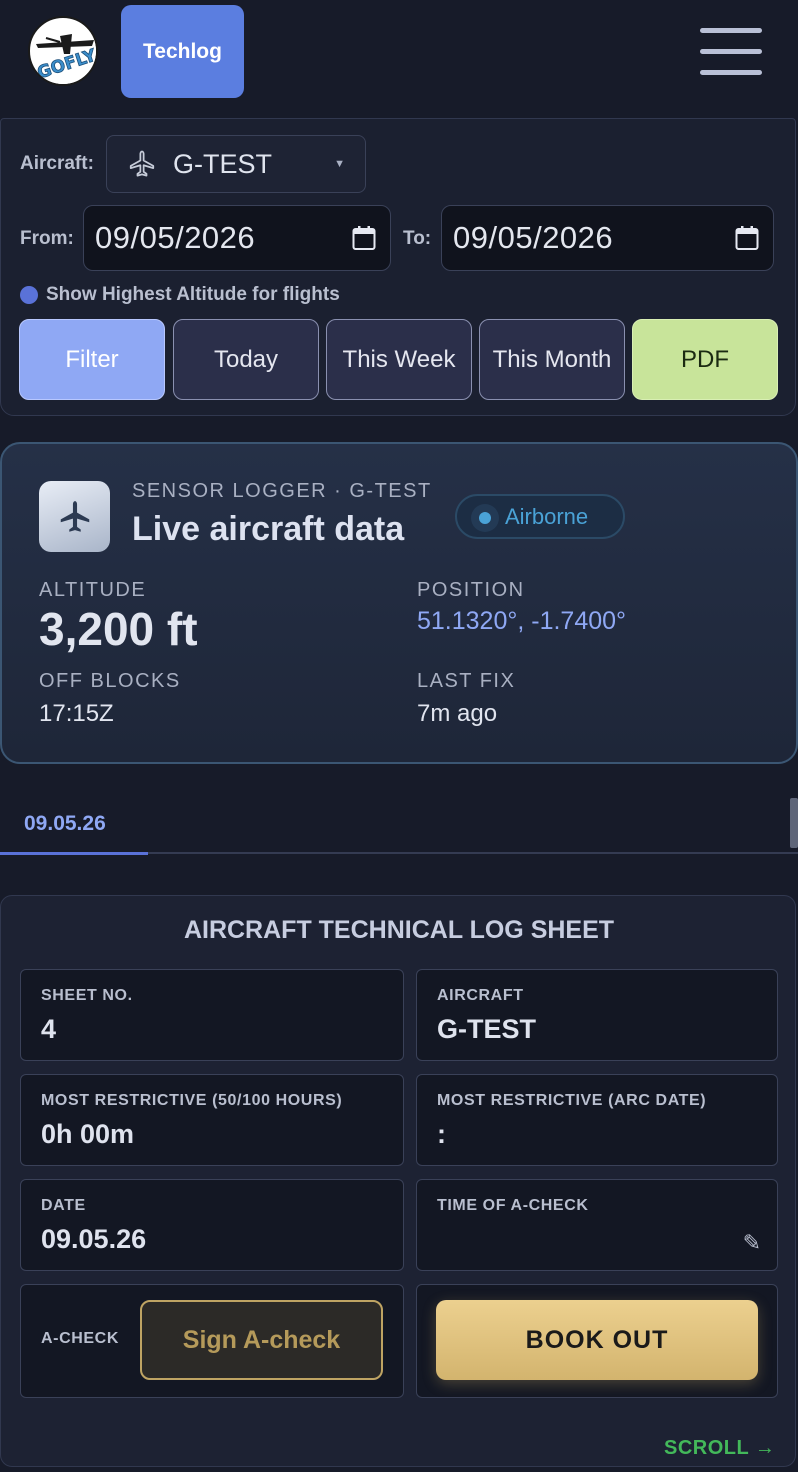 This screenshot has height=1472, width=798. I want to click on date-field-label: DATE, so click(63, 1205).